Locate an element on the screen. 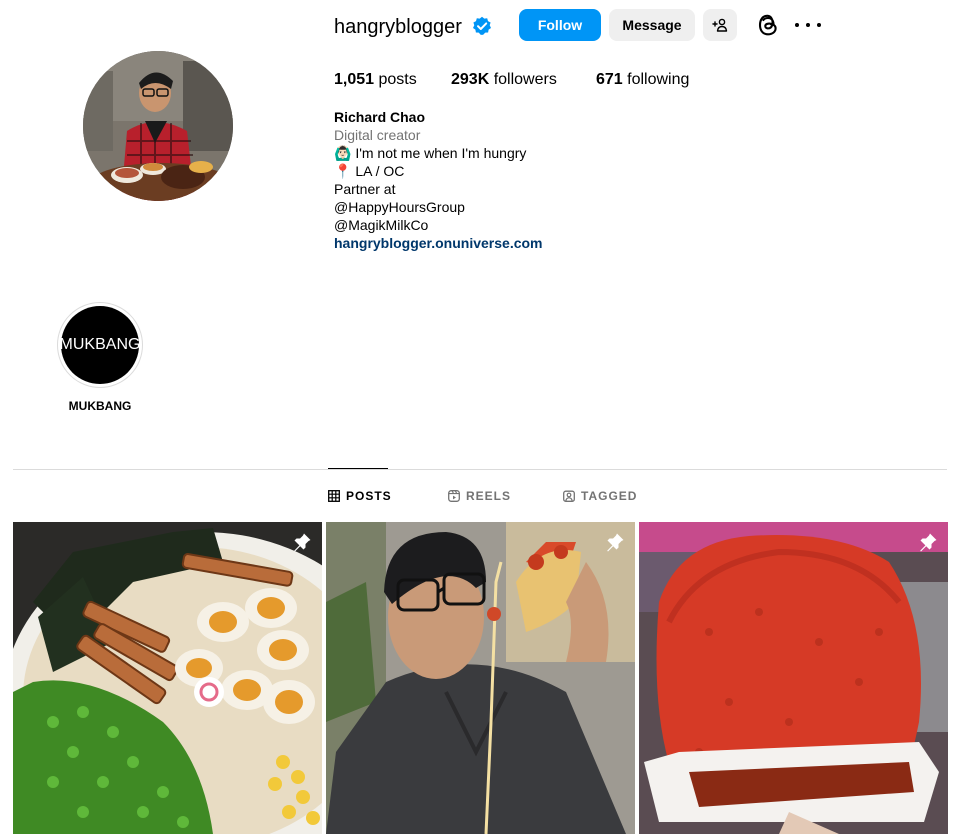  tab-reels: REELS is located at coordinates (479, 496).